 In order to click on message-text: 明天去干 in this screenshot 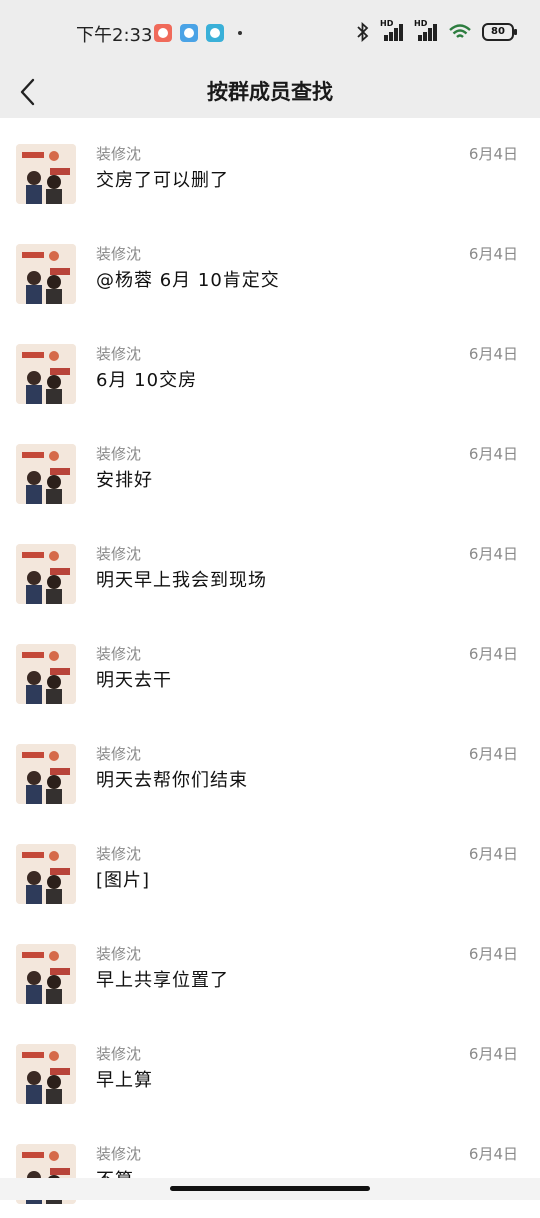, I will do `click(134, 680)`.